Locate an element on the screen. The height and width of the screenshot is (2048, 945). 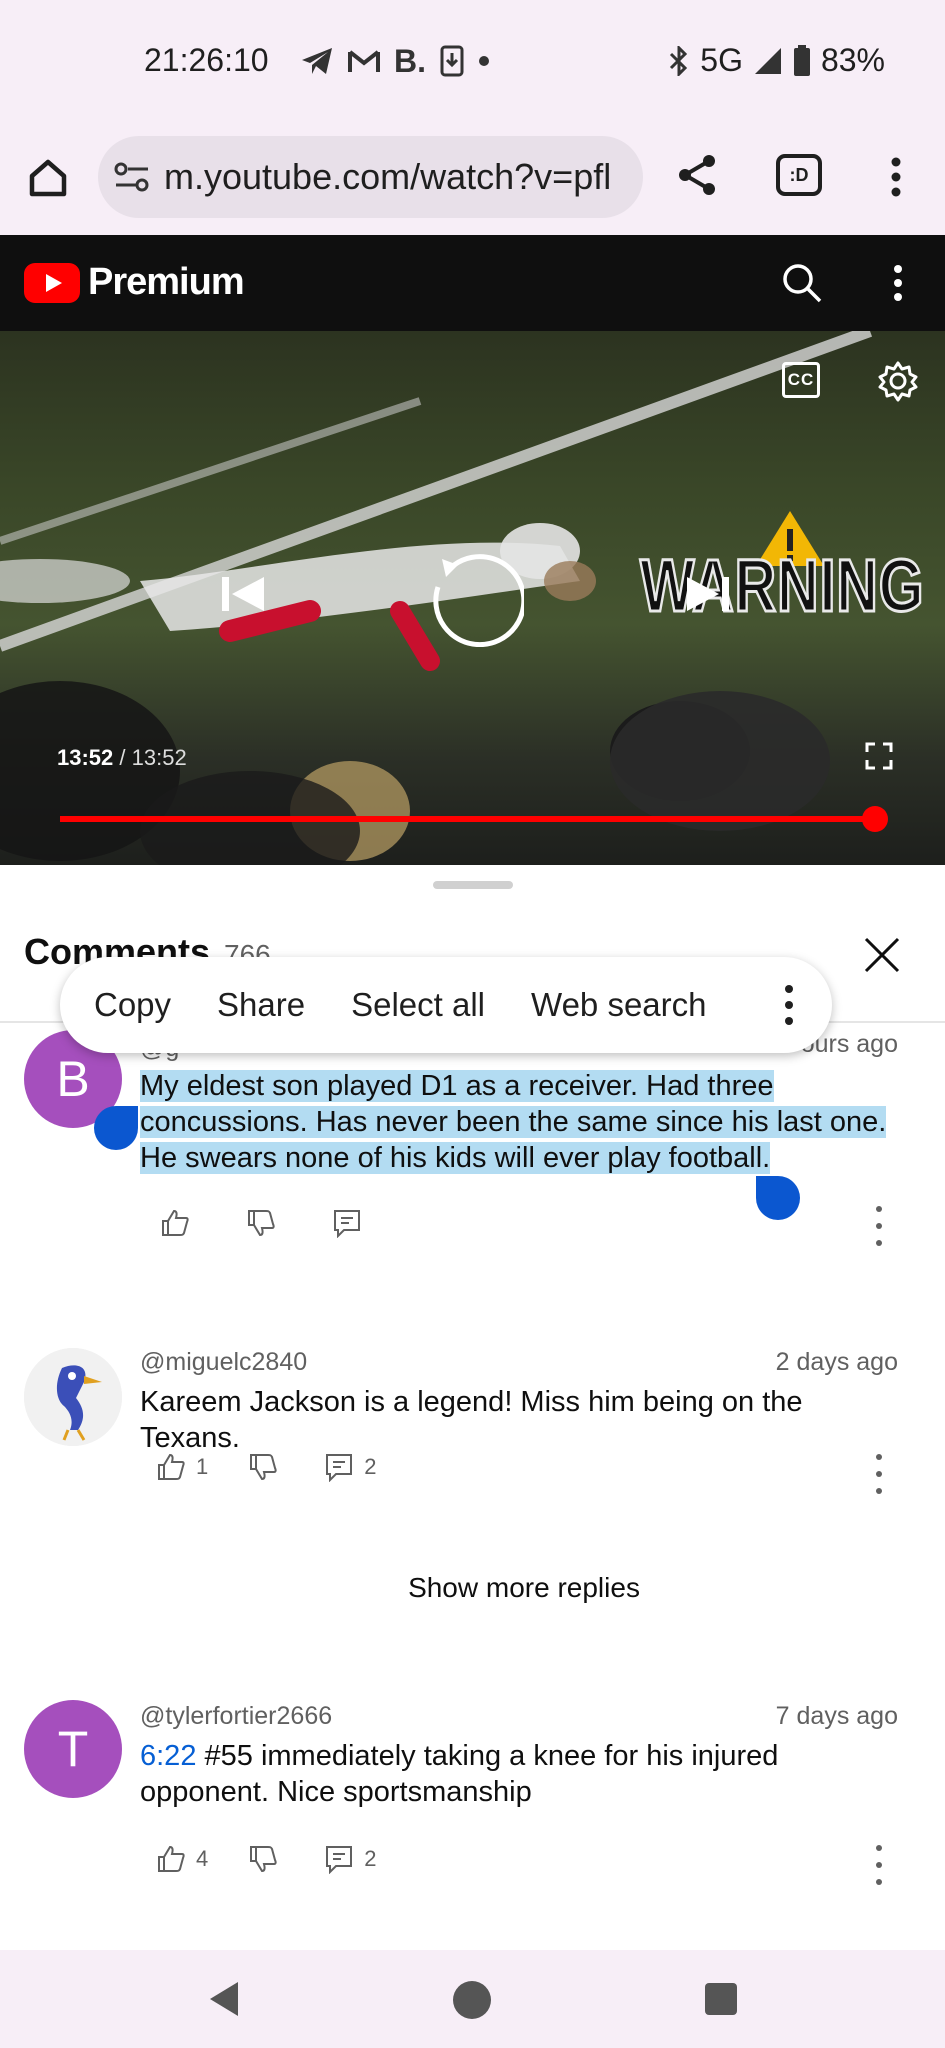
progress-bar is located at coordinates (467, 819).